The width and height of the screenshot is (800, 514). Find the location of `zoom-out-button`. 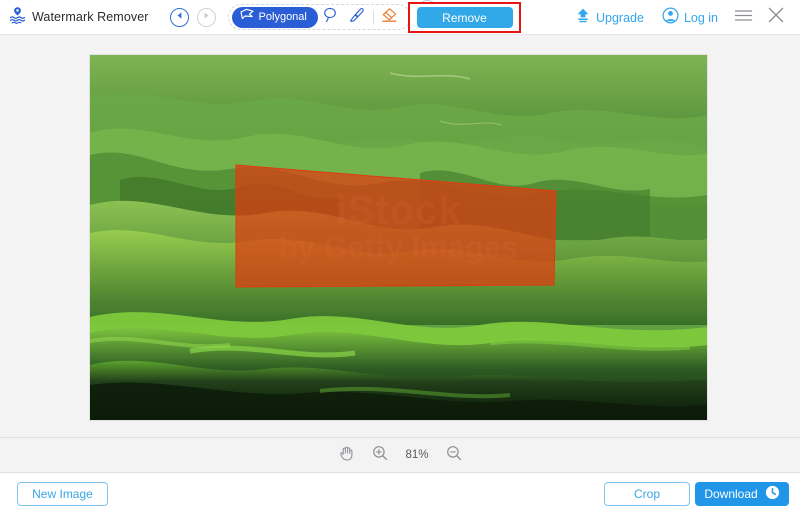

zoom-out-button is located at coordinates (454, 455).